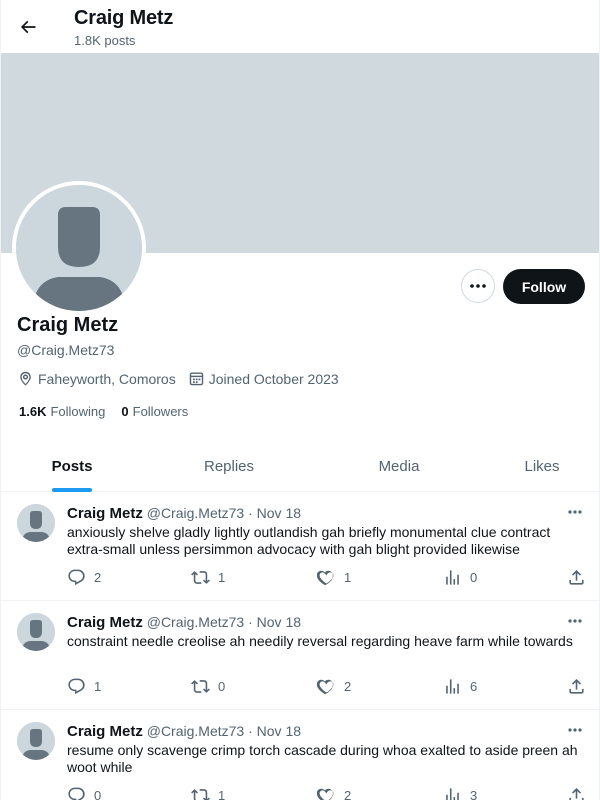  I want to click on location-item: Faheyworth, Comoros, so click(96, 378).